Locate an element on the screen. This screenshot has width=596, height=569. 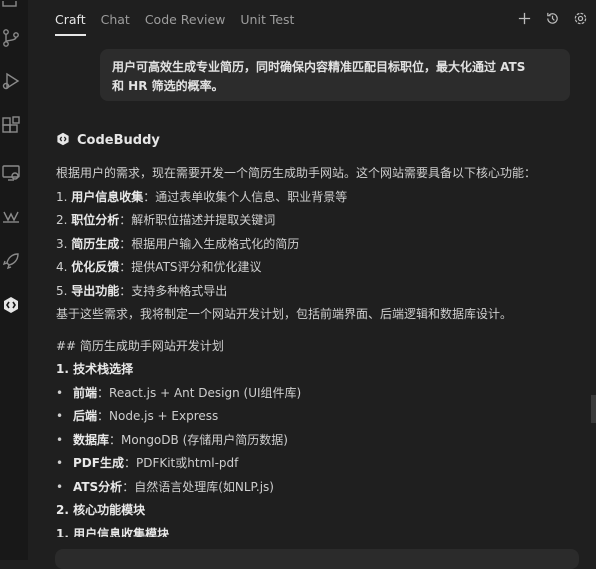
activity-bar is located at coordinates (14, 280).